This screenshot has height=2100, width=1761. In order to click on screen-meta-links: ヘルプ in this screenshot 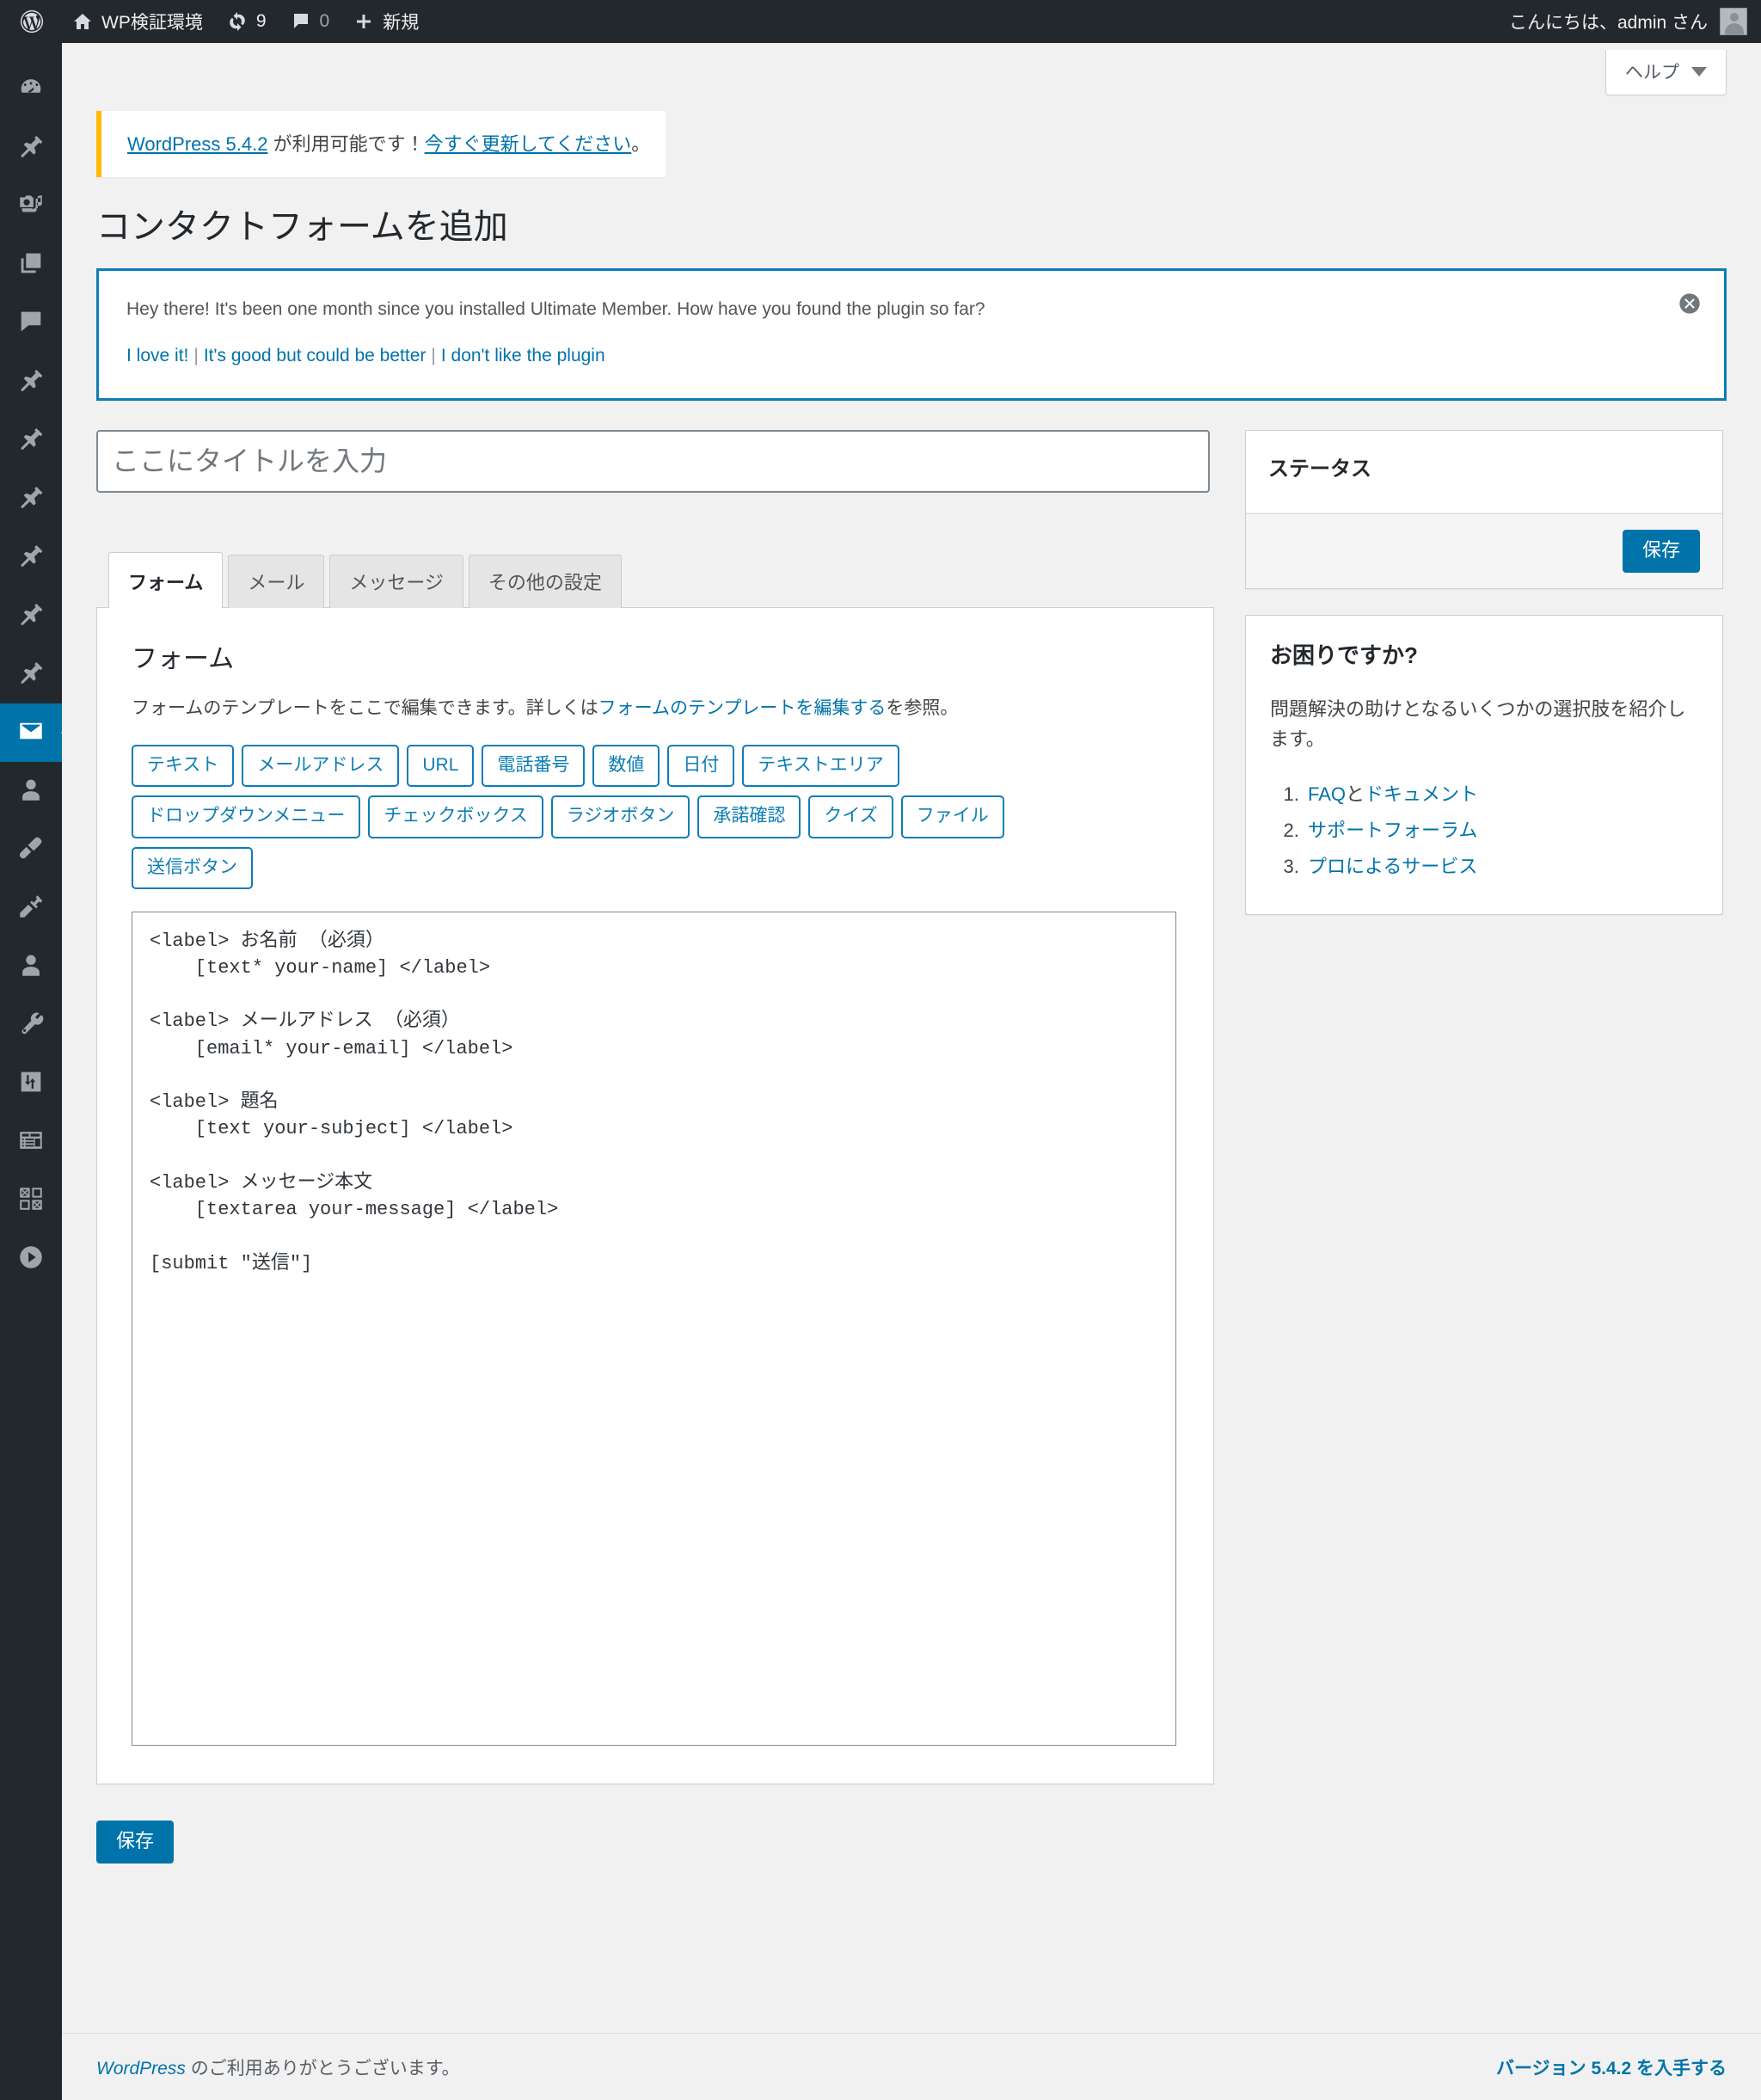, I will do `click(911, 69)`.